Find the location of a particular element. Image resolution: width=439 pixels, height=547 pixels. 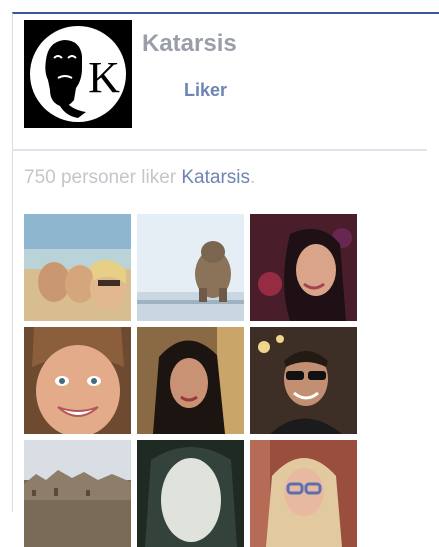

woman-long-dark-hair-photo is located at coordinates (190, 380).